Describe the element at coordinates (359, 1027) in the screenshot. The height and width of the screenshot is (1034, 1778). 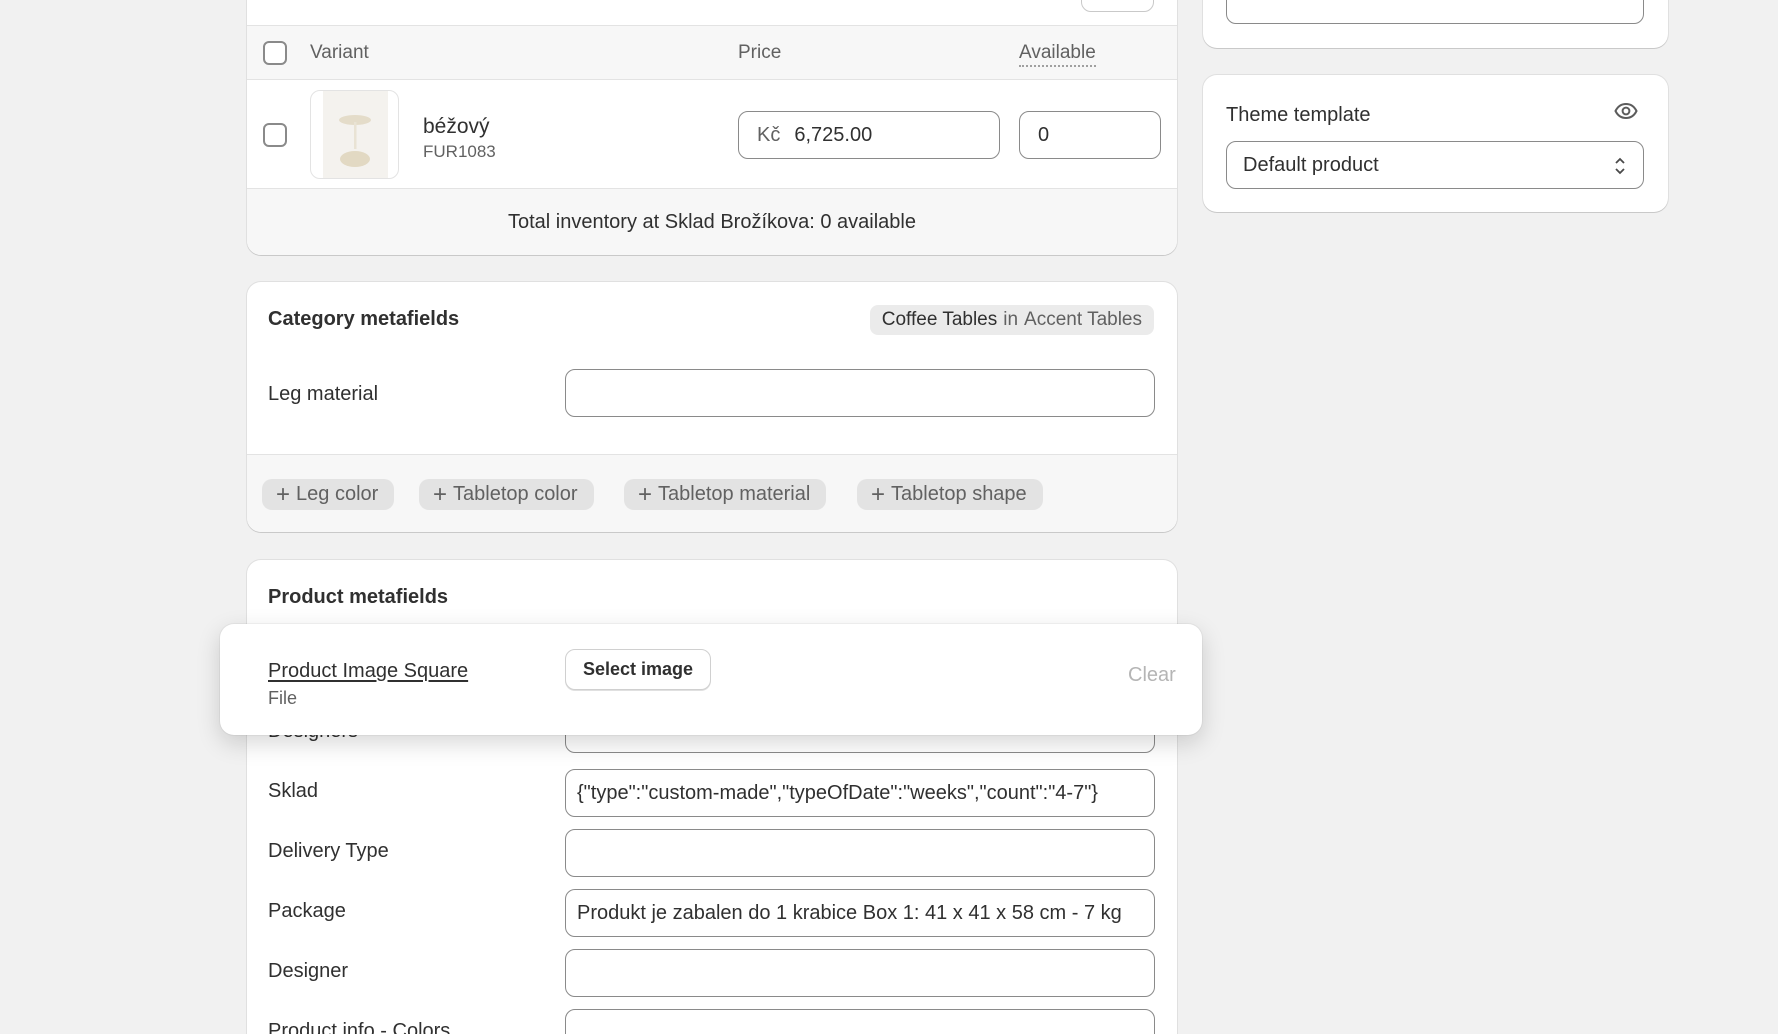
I see `product-info-colors-label: Product info - Colors` at that location.